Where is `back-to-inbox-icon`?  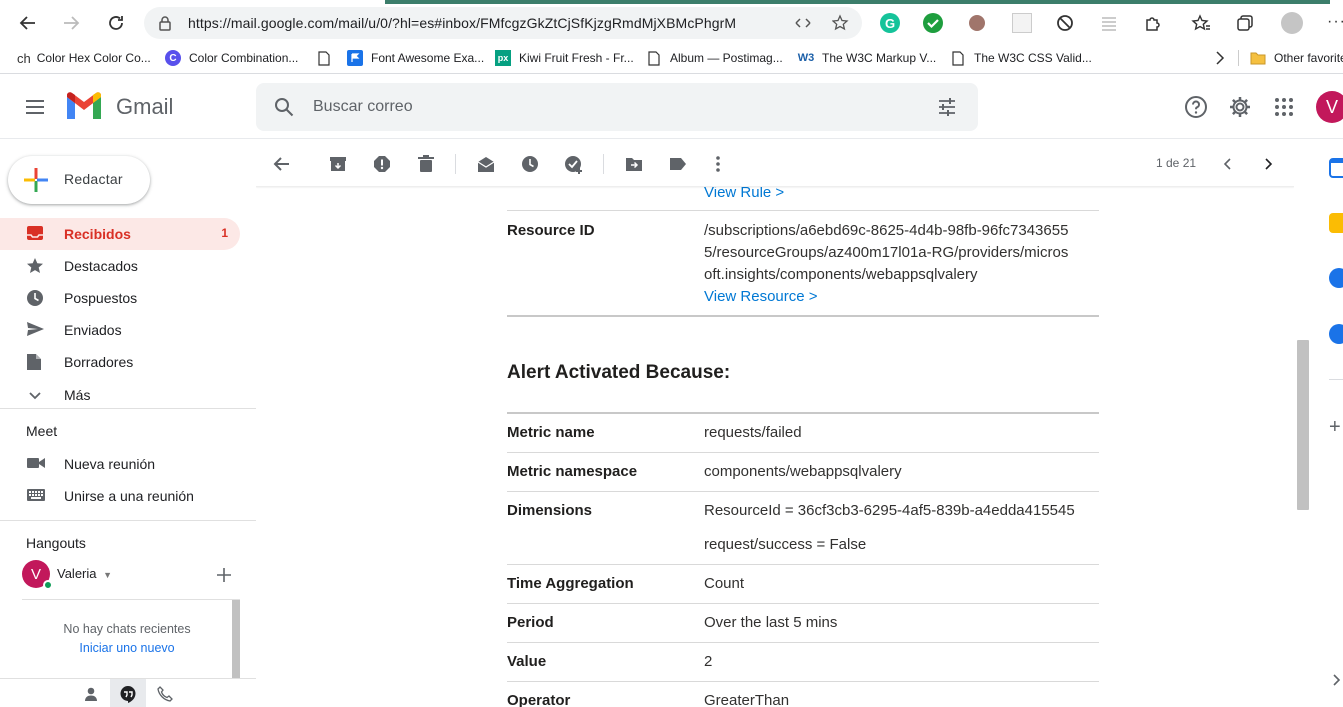
back-to-inbox-icon is located at coordinates (282, 164).